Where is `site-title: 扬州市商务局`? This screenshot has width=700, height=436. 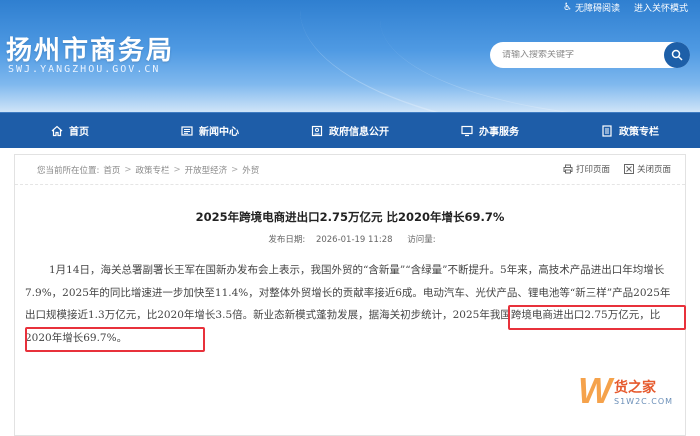 site-title: 扬州市商务局 is located at coordinates (90, 48).